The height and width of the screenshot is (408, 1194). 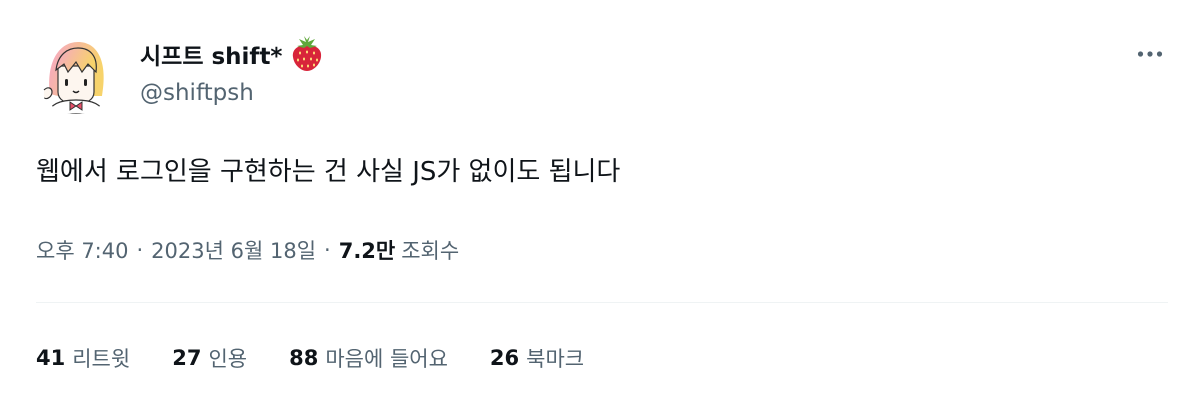 What do you see at coordinates (187, 358) in the screenshot?
I see `quotes-count: 27` at bounding box center [187, 358].